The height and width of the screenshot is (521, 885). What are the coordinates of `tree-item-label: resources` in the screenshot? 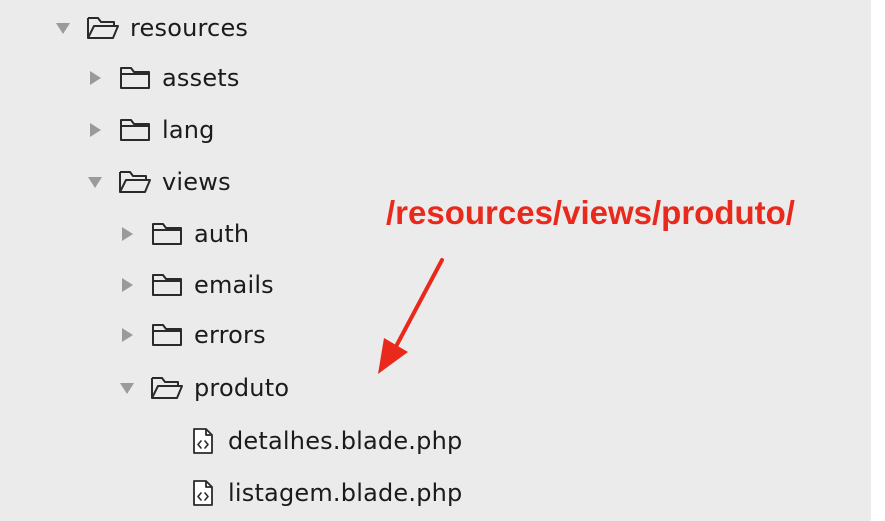 It's located at (189, 28).